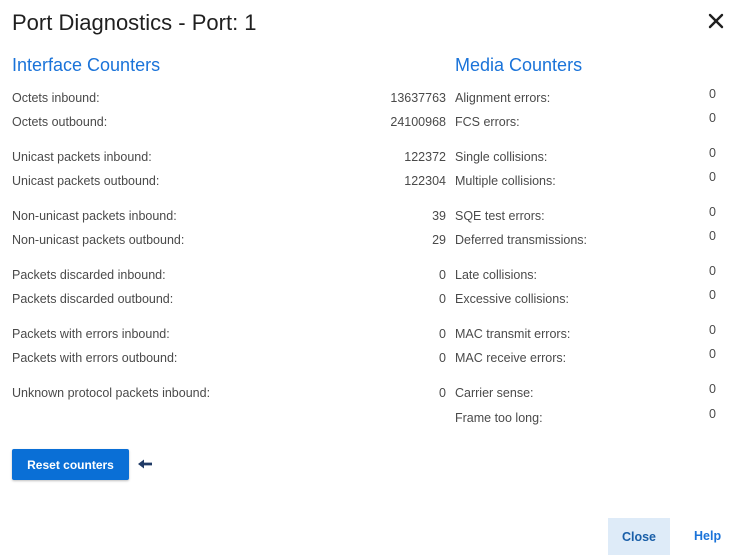 The height and width of the screenshot is (560, 743). Describe the element at coordinates (425, 157) in the screenshot. I see `counter-value: 122372` at that location.